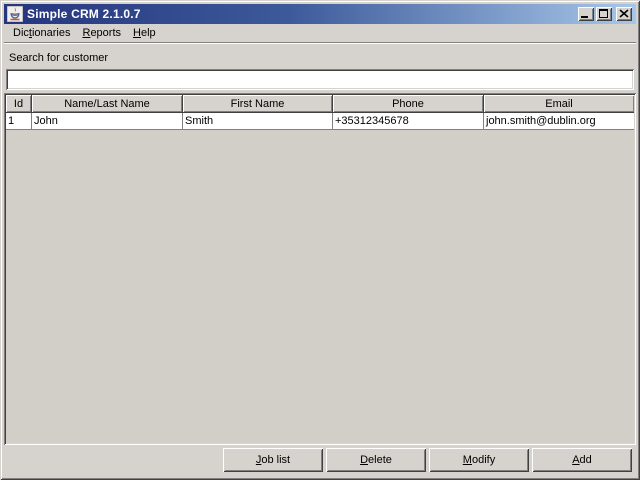 The image size is (640, 480). I want to click on menu-reports: Reports, so click(101, 33).